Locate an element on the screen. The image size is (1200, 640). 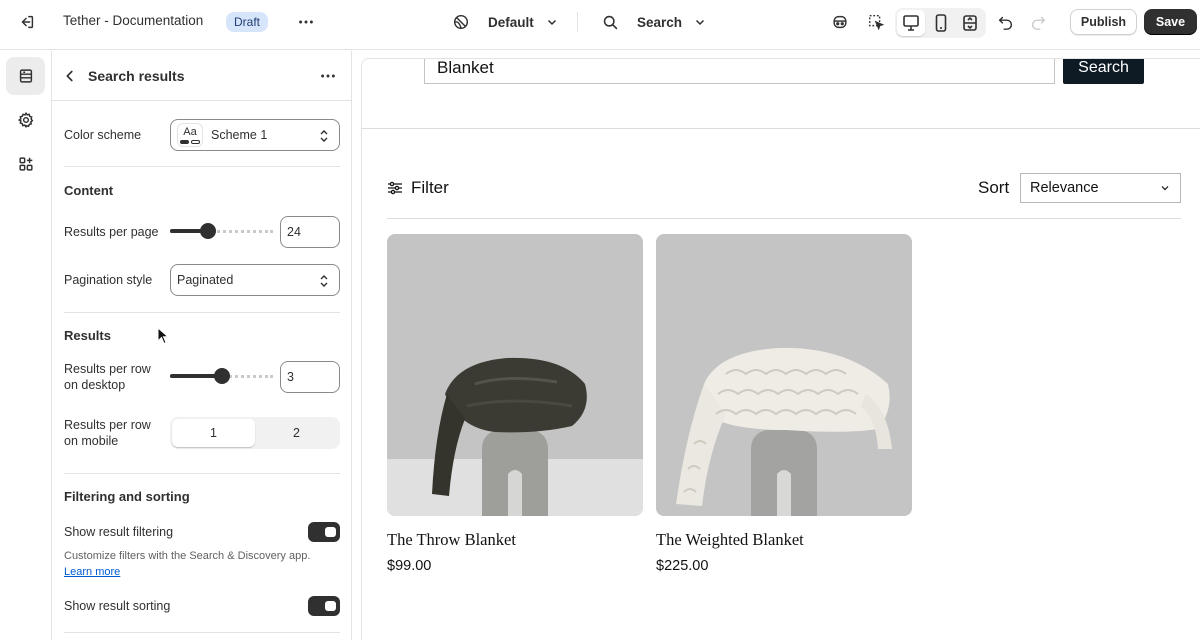
publish-button: Publish is located at coordinates (1103, 22).